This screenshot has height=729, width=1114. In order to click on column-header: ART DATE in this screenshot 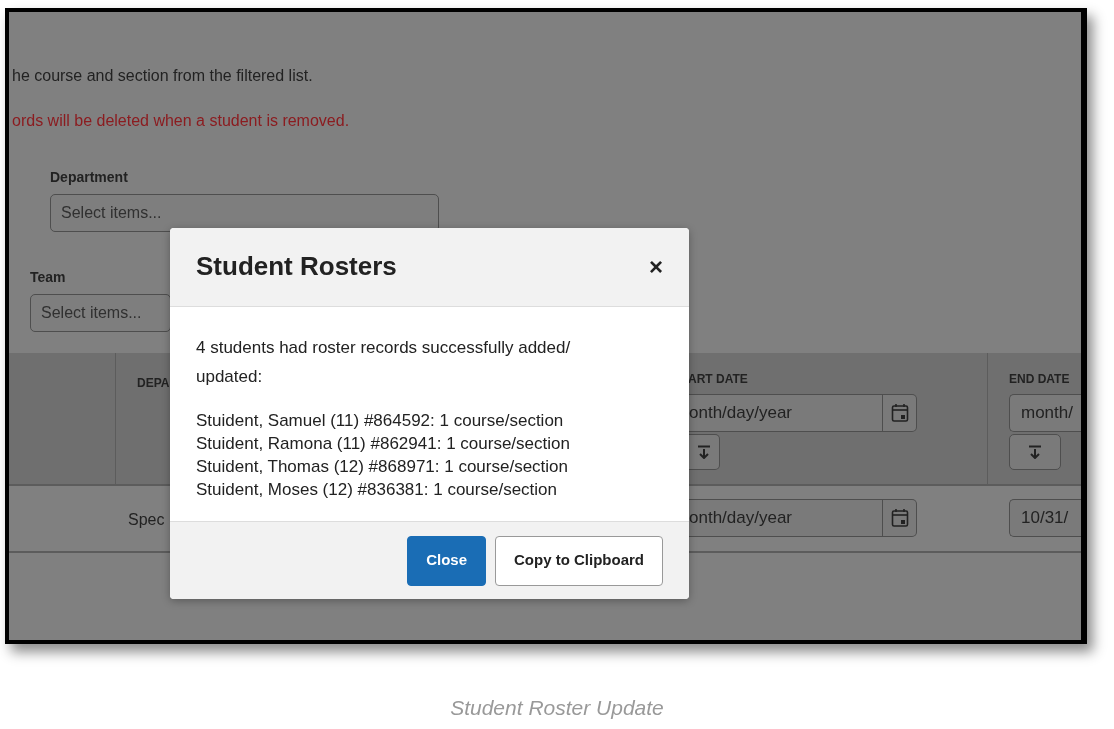, I will do `click(718, 379)`.